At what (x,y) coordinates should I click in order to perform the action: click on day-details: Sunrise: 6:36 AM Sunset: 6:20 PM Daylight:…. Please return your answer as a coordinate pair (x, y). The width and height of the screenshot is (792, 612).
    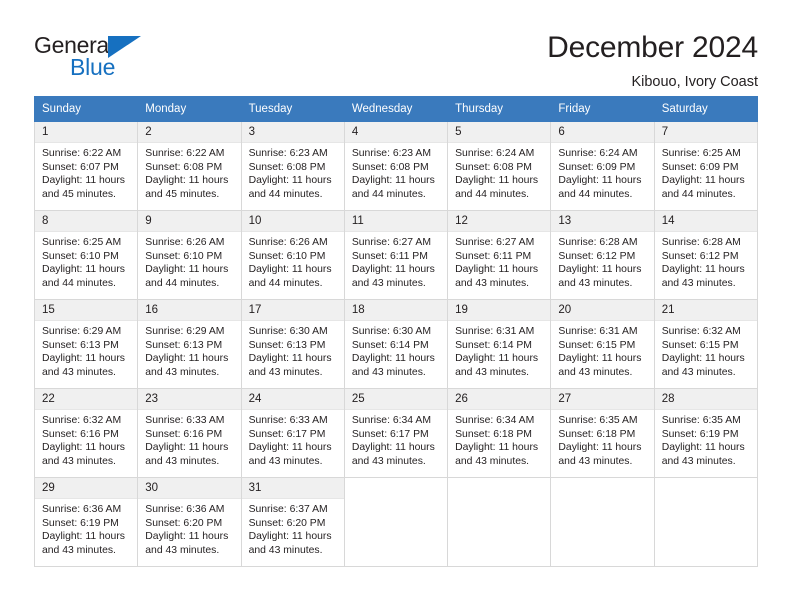
    Looking at the image, I should click on (189, 528).